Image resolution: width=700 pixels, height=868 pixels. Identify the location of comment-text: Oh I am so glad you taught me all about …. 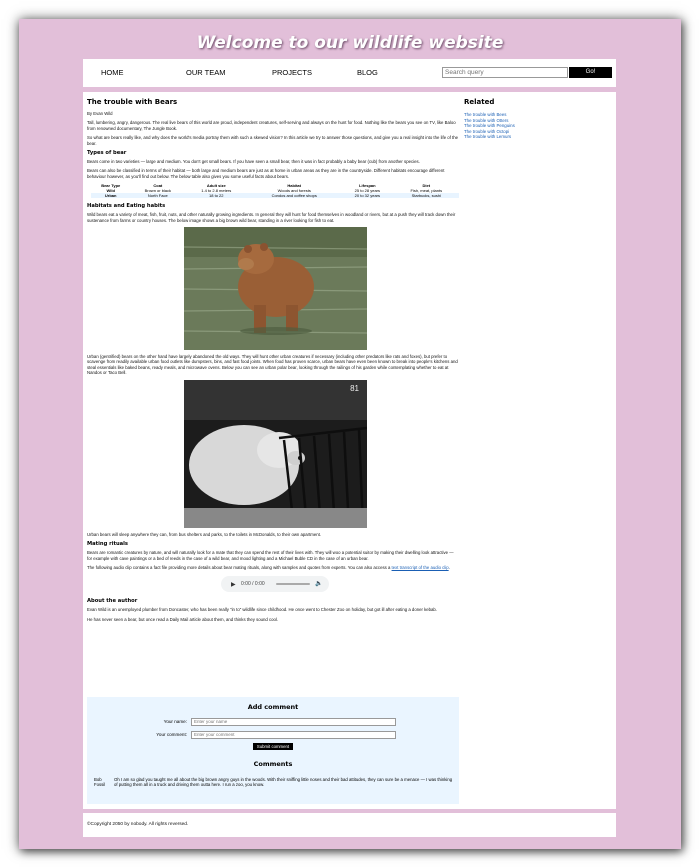
(283, 782).